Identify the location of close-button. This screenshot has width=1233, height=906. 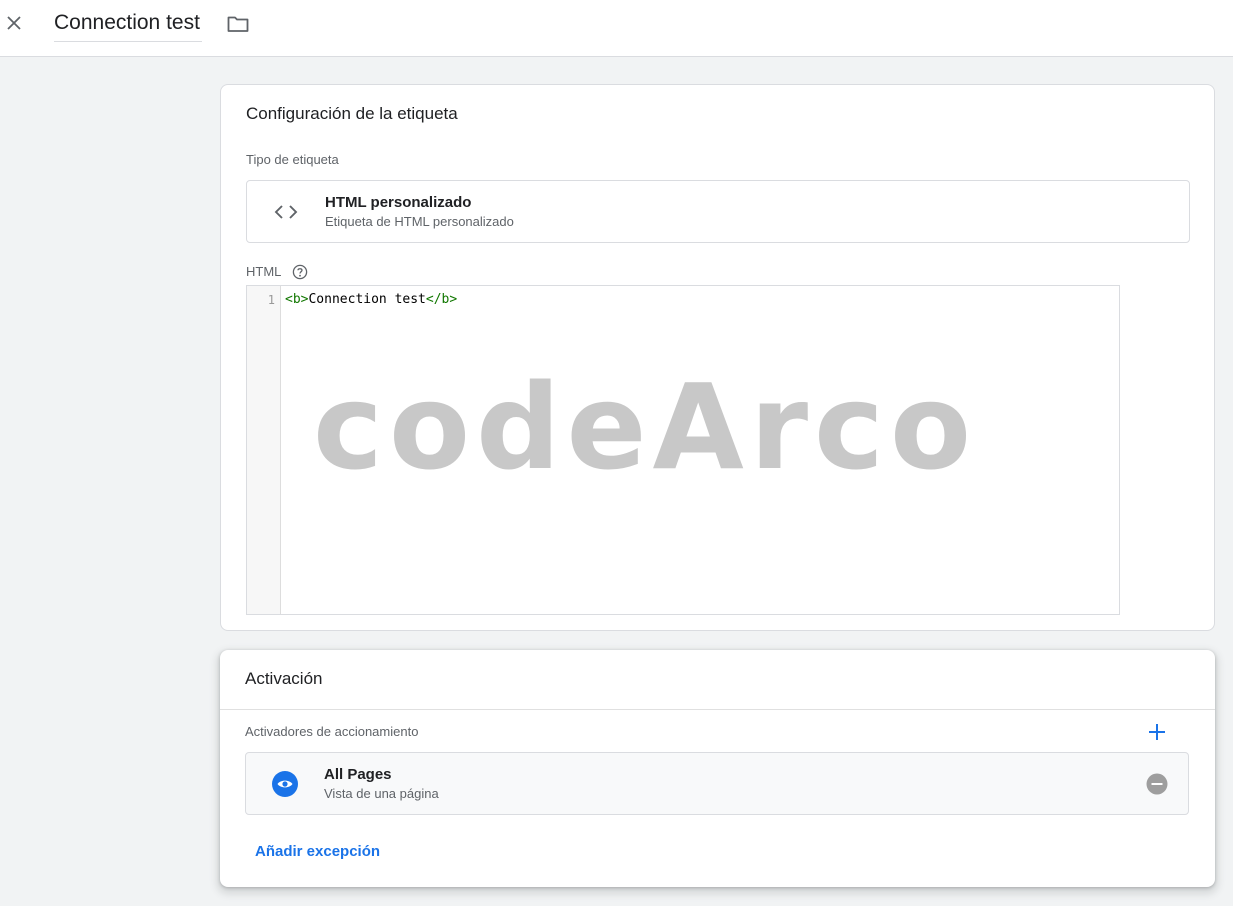
(14, 23).